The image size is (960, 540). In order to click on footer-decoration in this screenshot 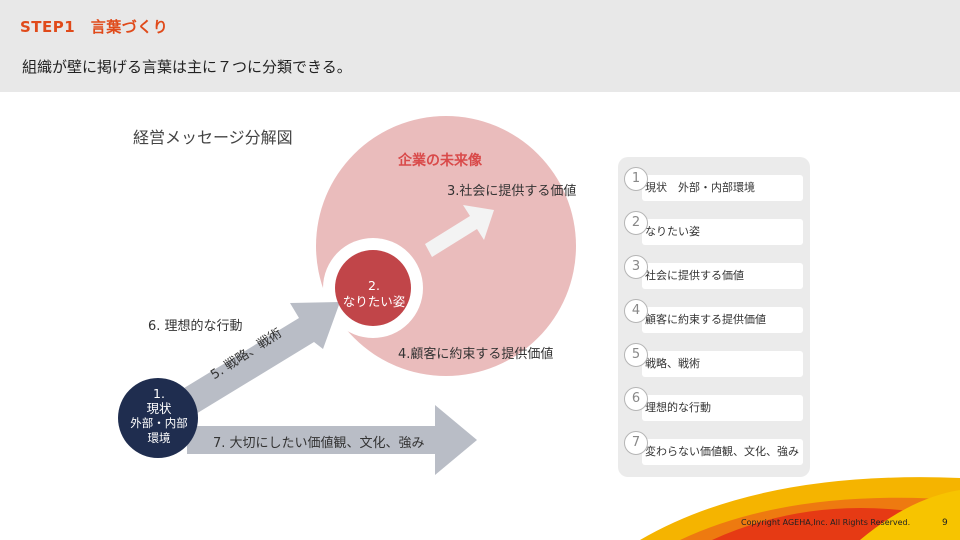, I will do `click(800, 508)`.